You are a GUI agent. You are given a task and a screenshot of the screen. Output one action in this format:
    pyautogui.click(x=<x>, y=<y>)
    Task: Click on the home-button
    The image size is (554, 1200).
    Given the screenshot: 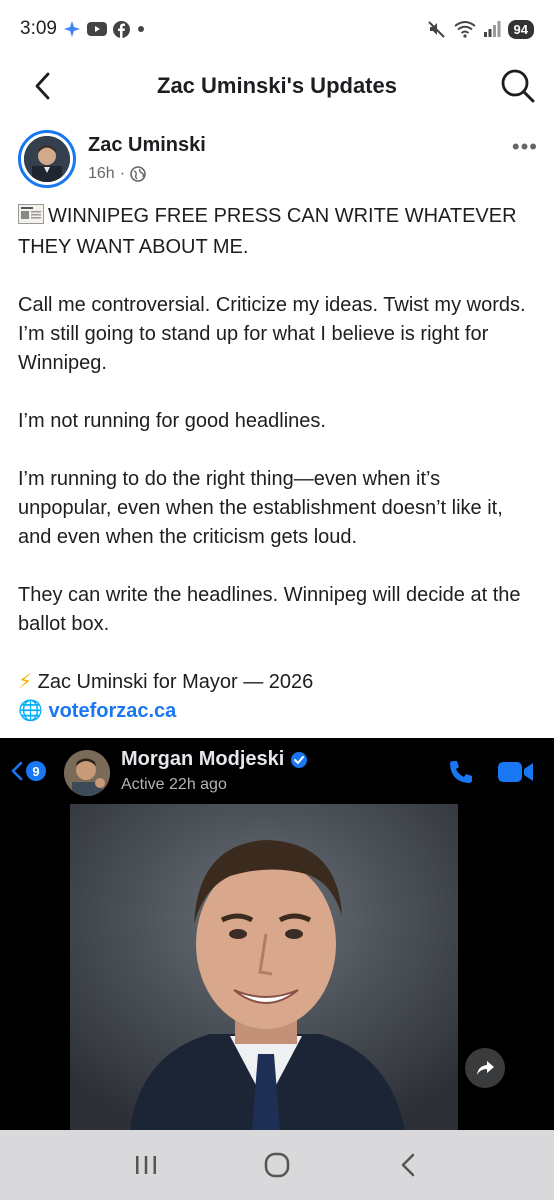 What is the action you would take?
    pyautogui.click(x=277, y=1165)
    